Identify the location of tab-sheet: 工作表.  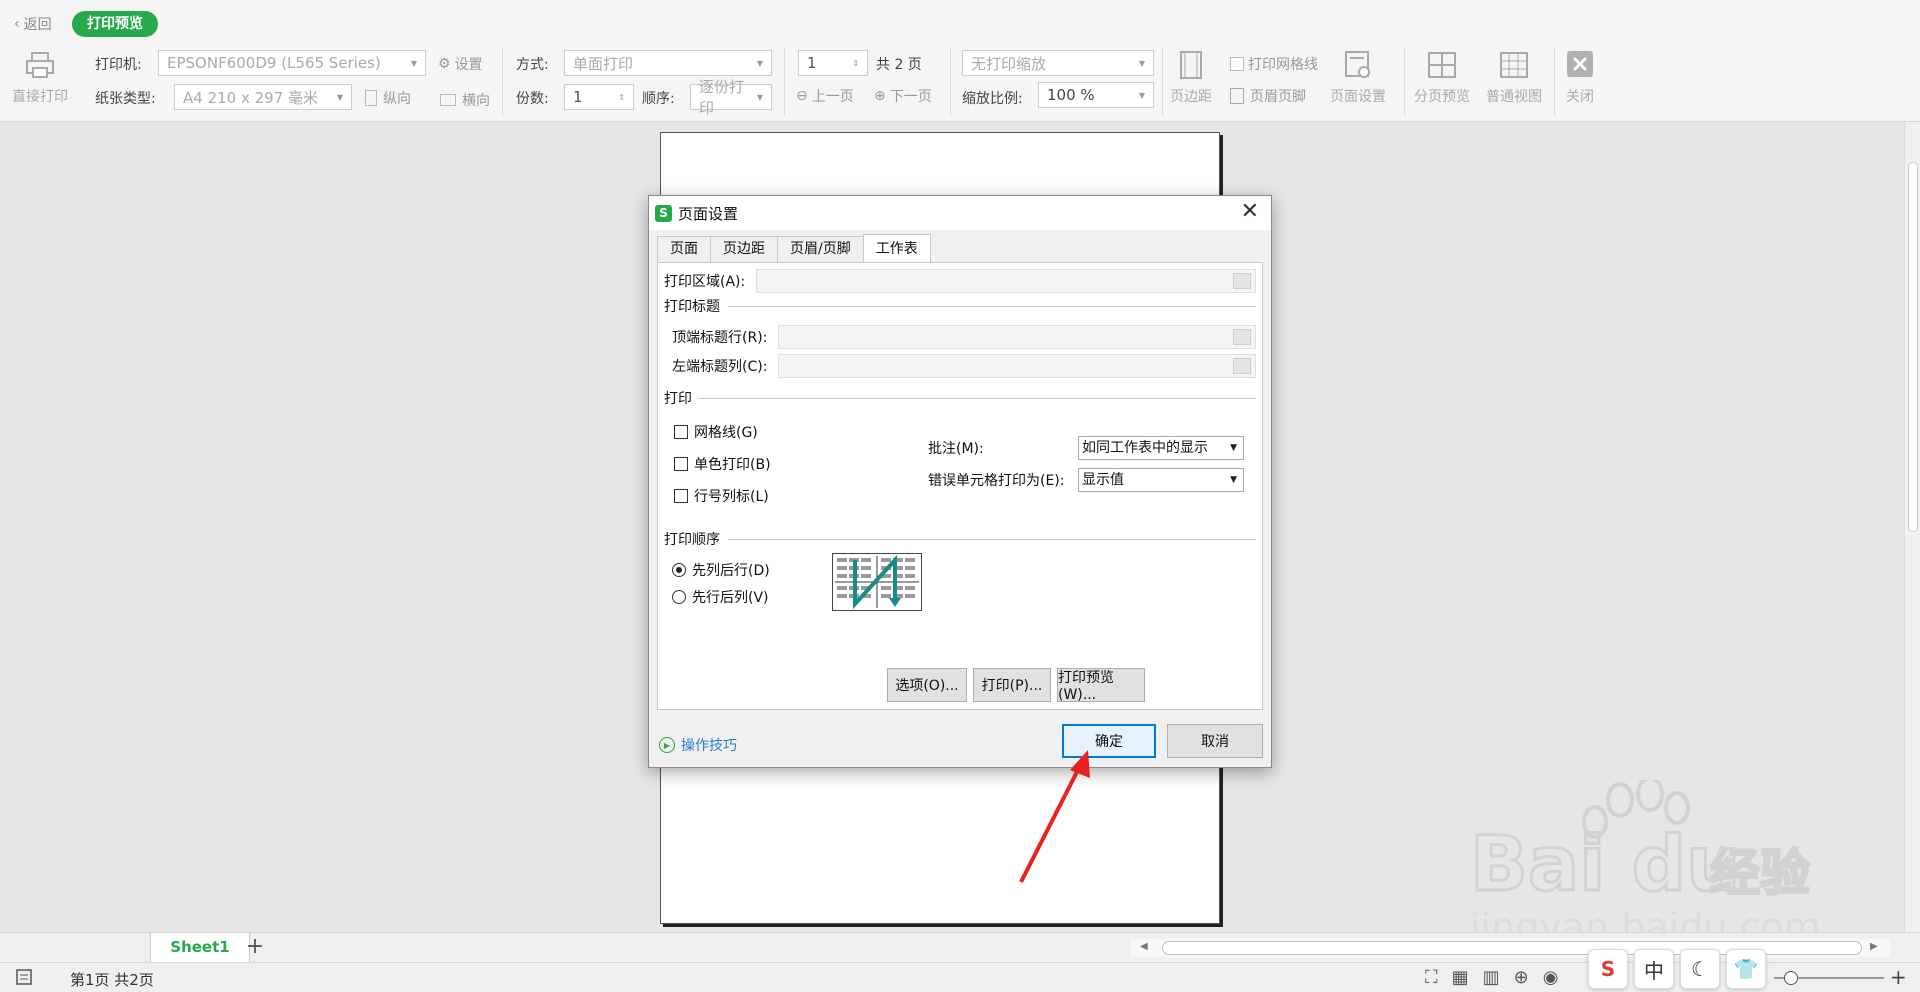
(896, 248).